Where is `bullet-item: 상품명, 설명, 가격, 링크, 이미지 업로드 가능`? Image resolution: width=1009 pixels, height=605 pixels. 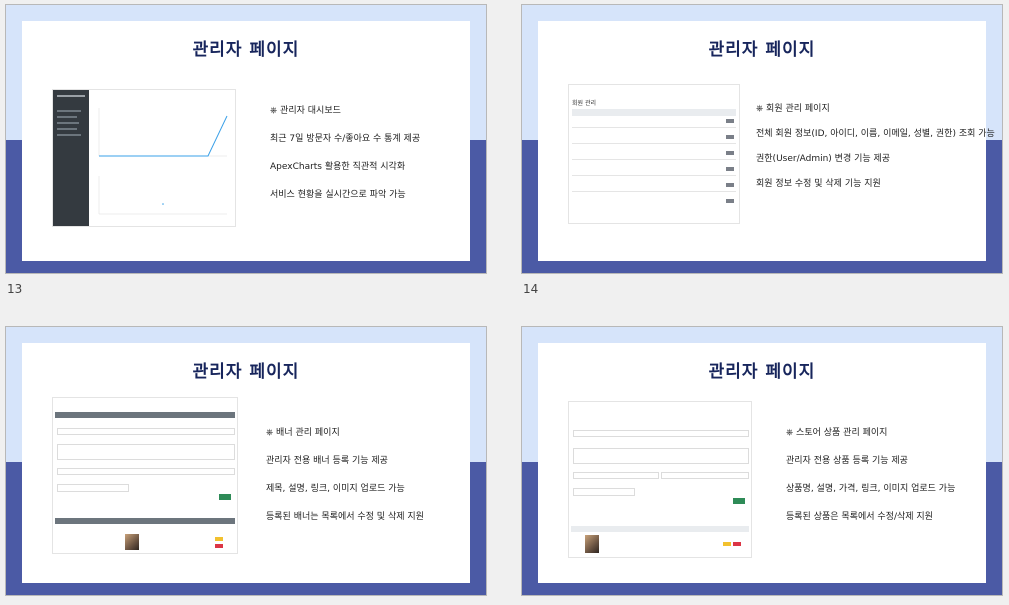 bullet-item: 상품명, 설명, 가격, 링크, 이미지 업로드 가능 is located at coordinates (871, 489).